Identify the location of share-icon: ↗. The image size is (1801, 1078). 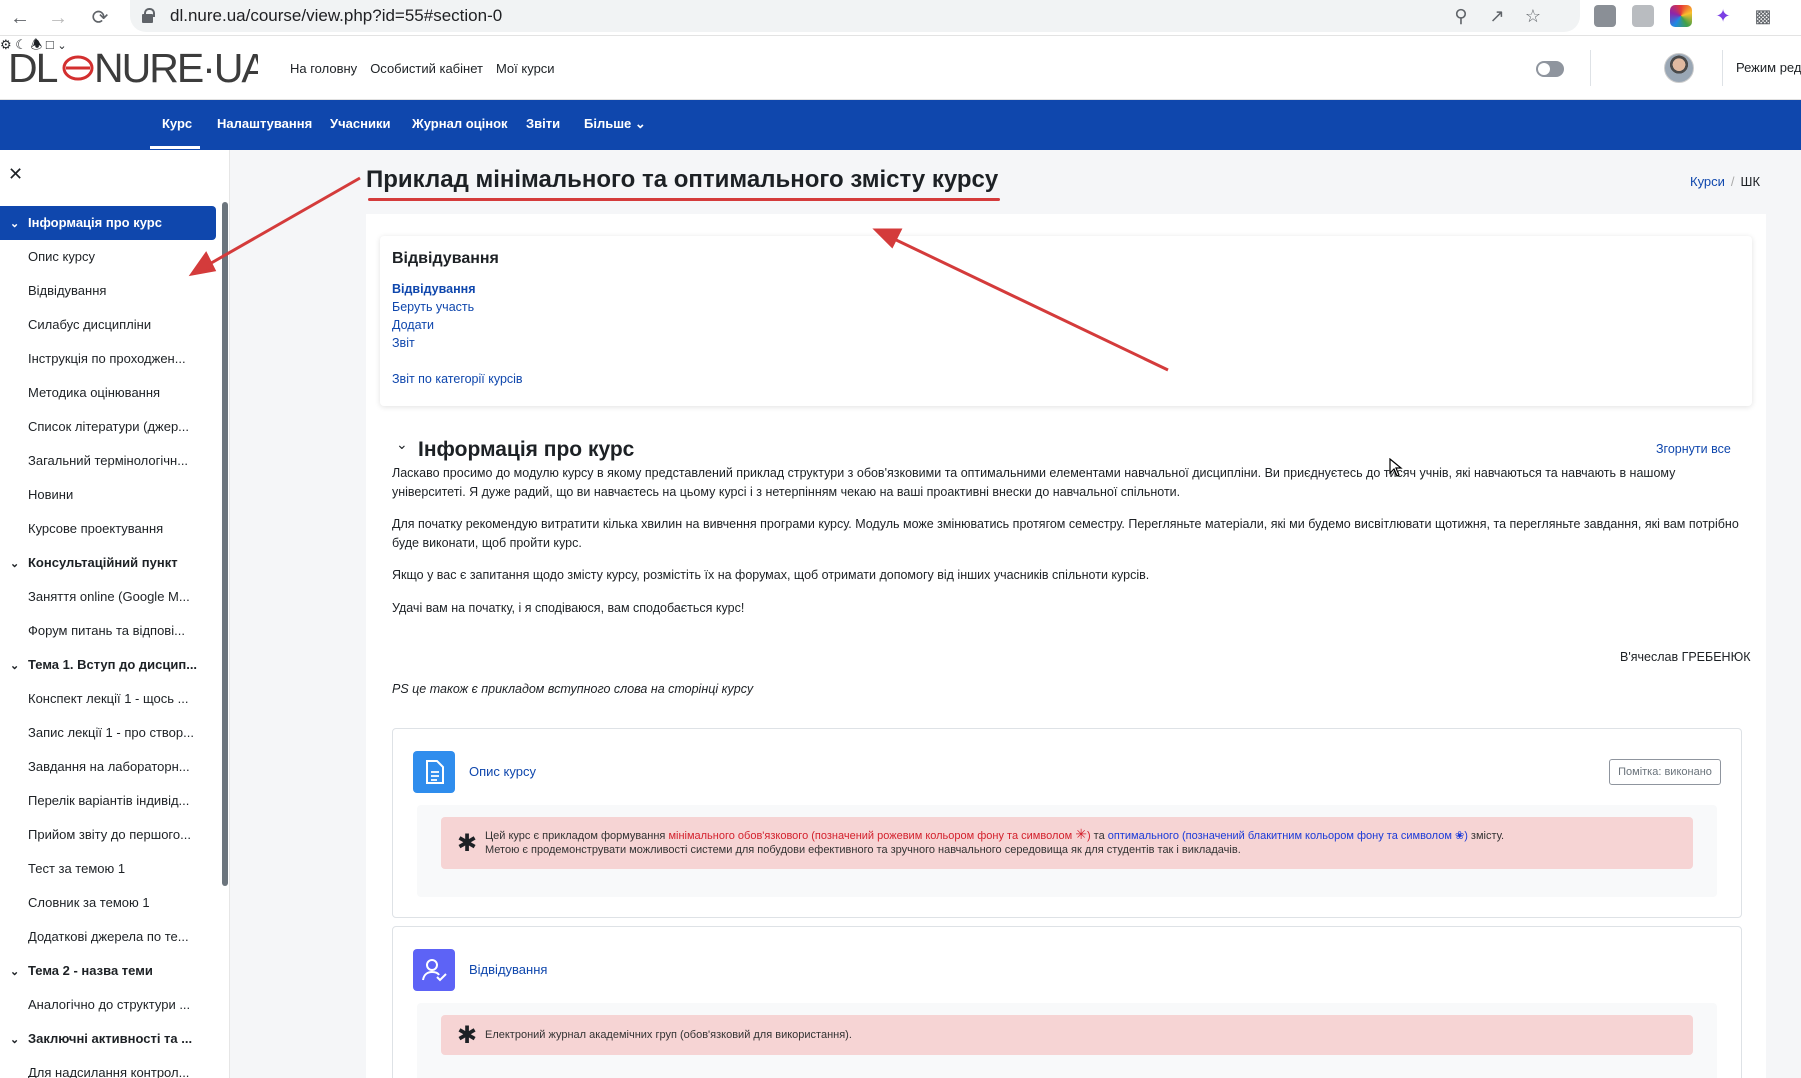
(1497, 16).